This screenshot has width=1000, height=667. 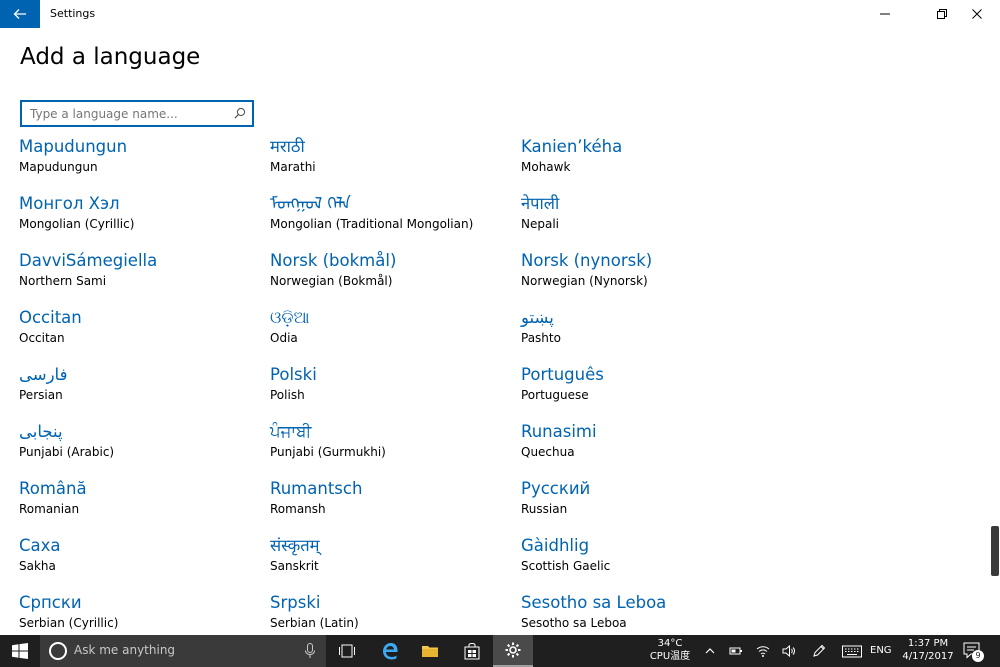 What do you see at coordinates (641, 559) in the screenshot?
I see `language-item: Gàidhlig Scottish Gaelic` at bounding box center [641, 559].